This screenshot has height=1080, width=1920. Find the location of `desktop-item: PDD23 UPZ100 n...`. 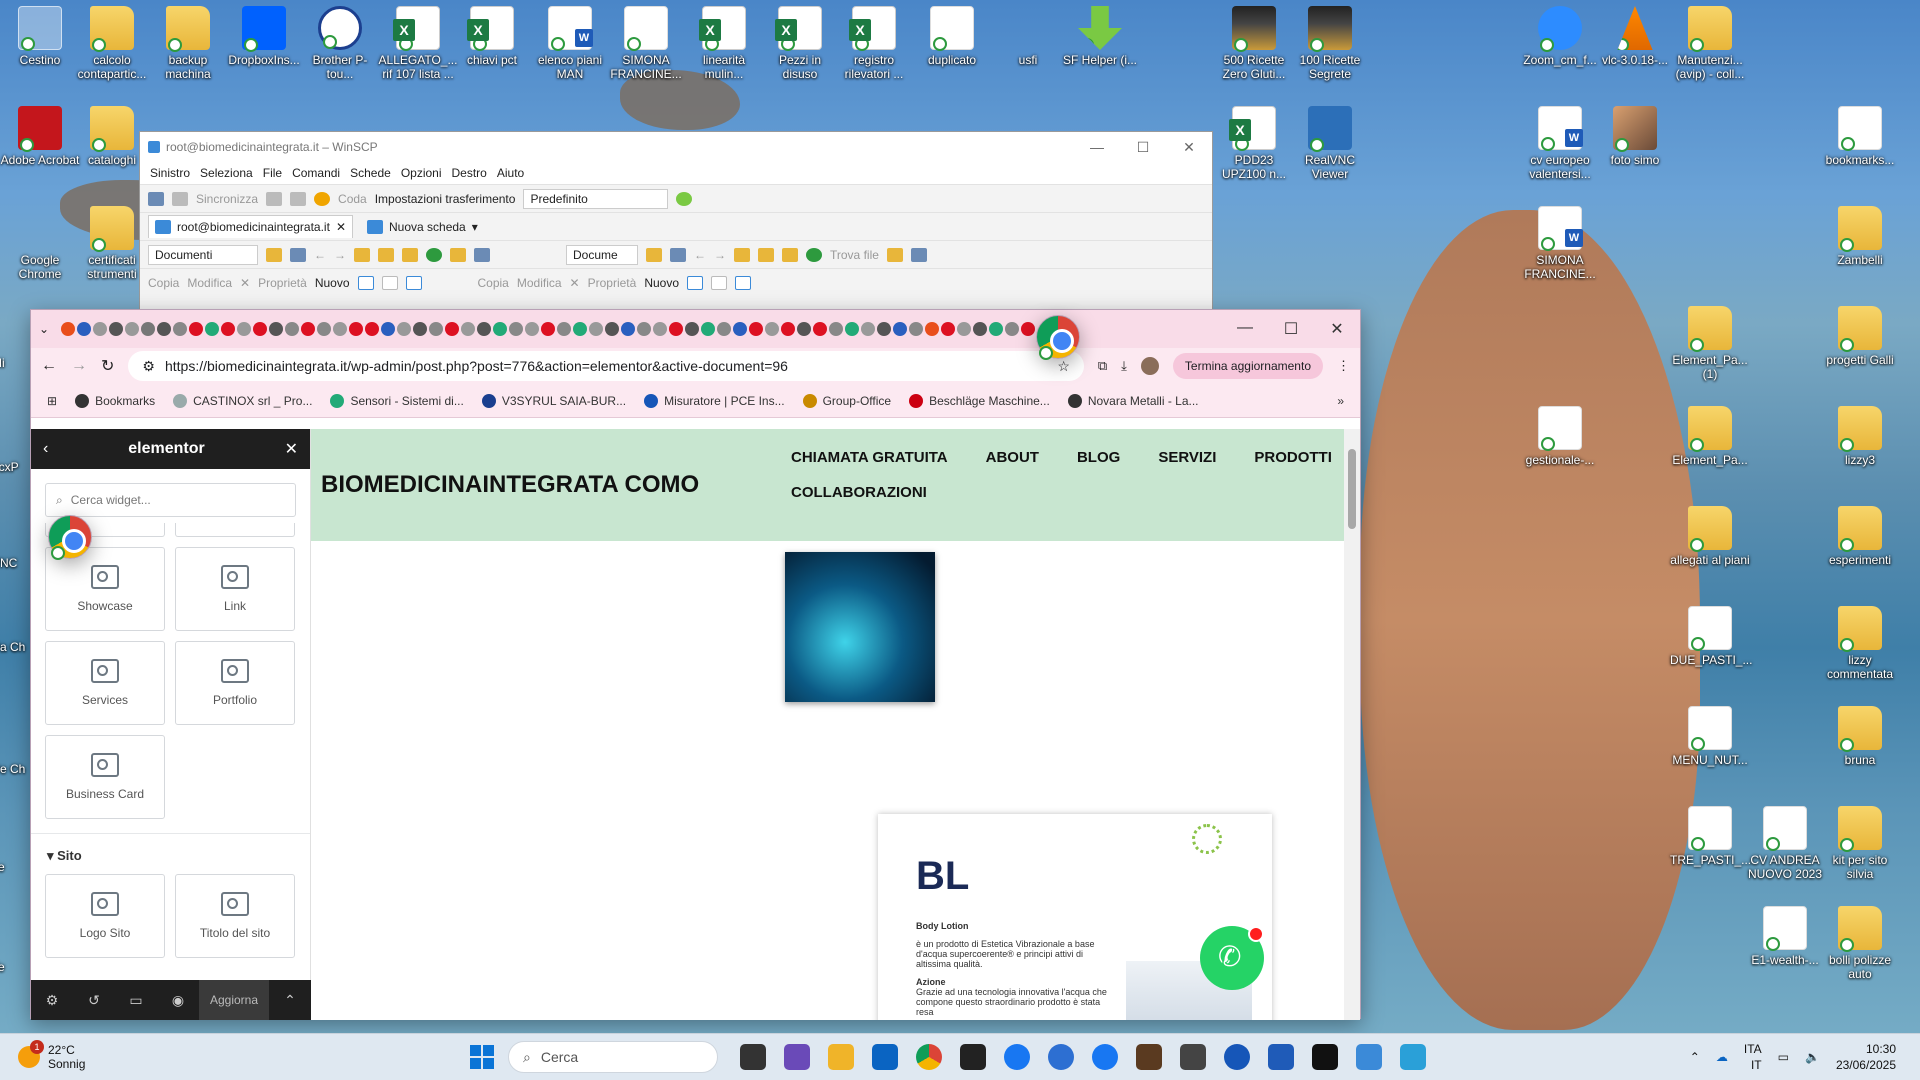

desktop-item: PDD23 UPZ100 n... is located at coordinates (1254, 143).